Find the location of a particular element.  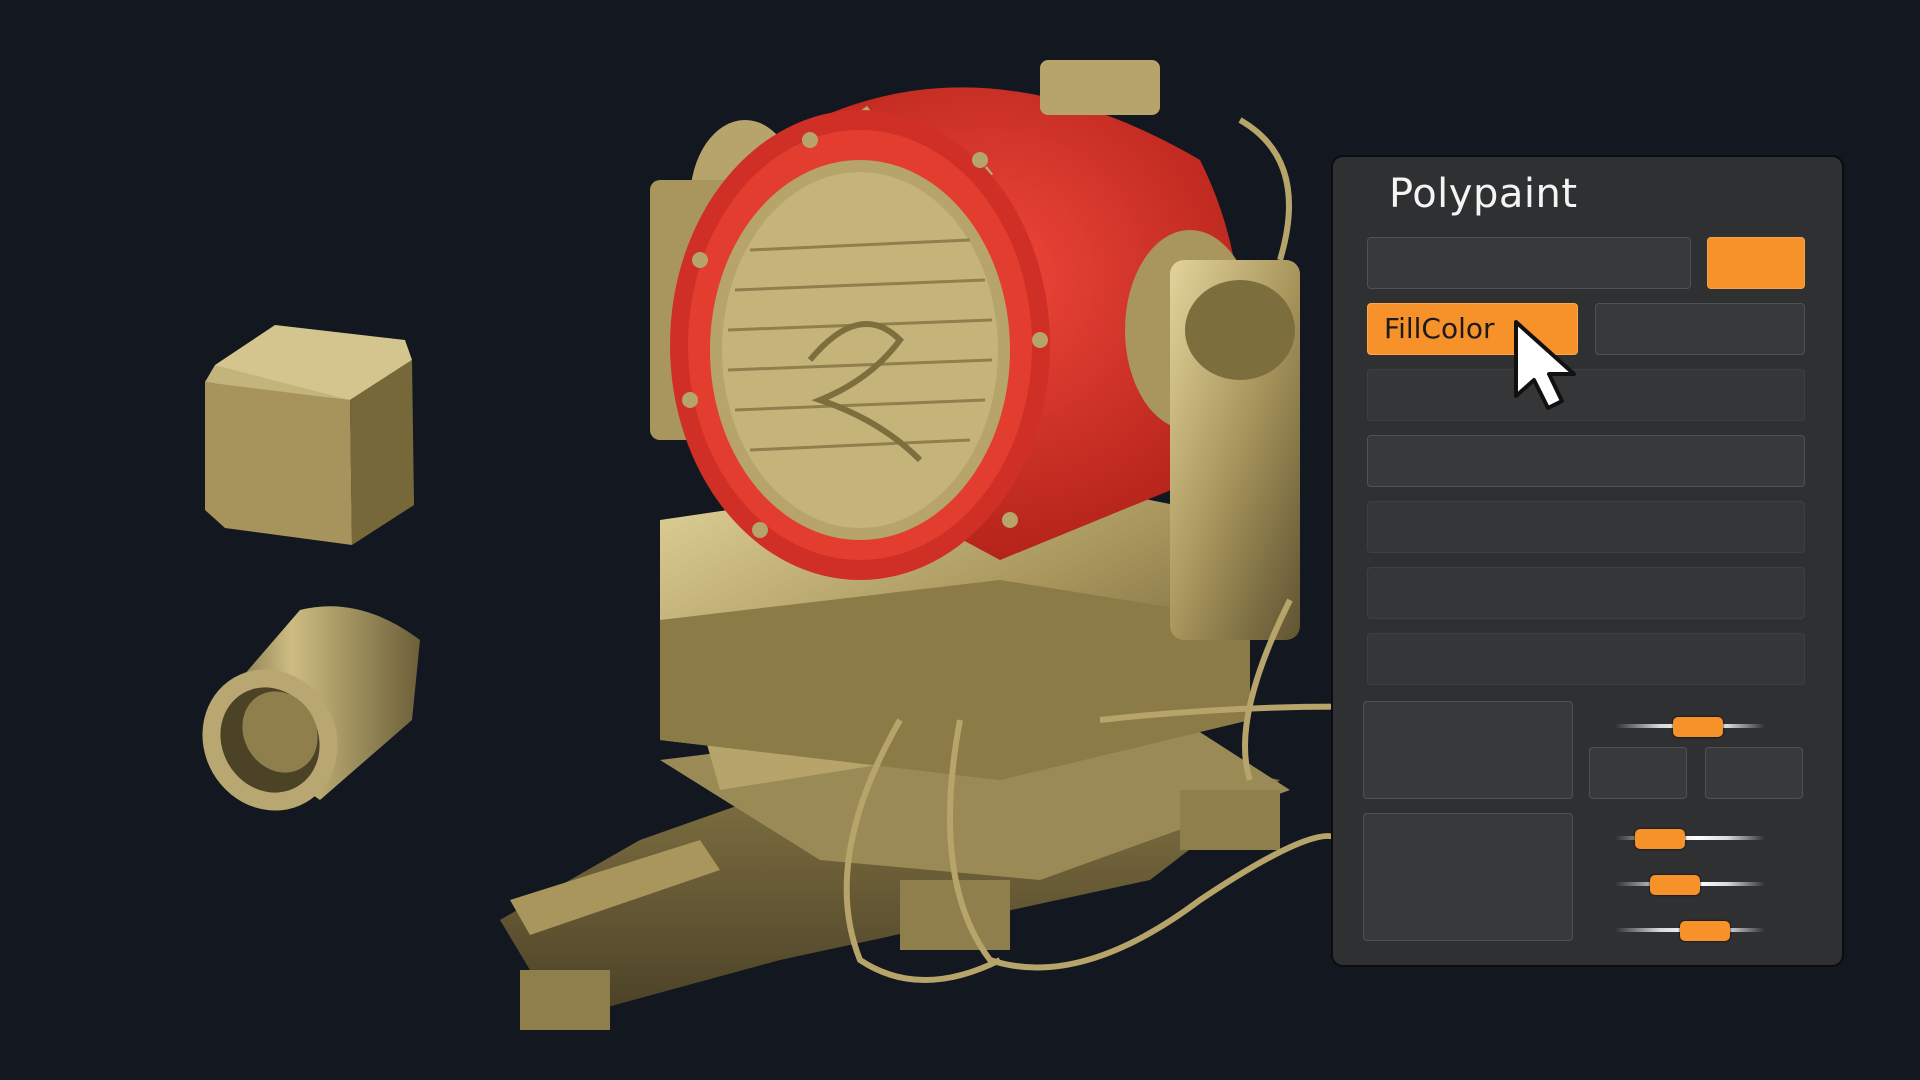

cylinder-primitive-icon is located at coordinates (298, 720).